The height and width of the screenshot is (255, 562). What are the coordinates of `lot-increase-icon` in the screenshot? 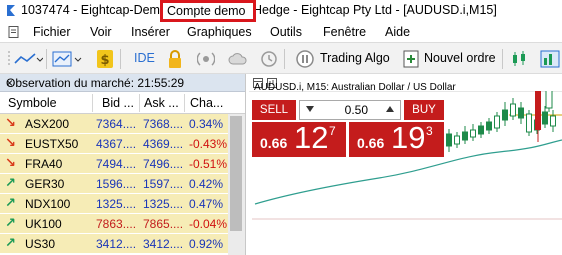 It's located at (390, 109).